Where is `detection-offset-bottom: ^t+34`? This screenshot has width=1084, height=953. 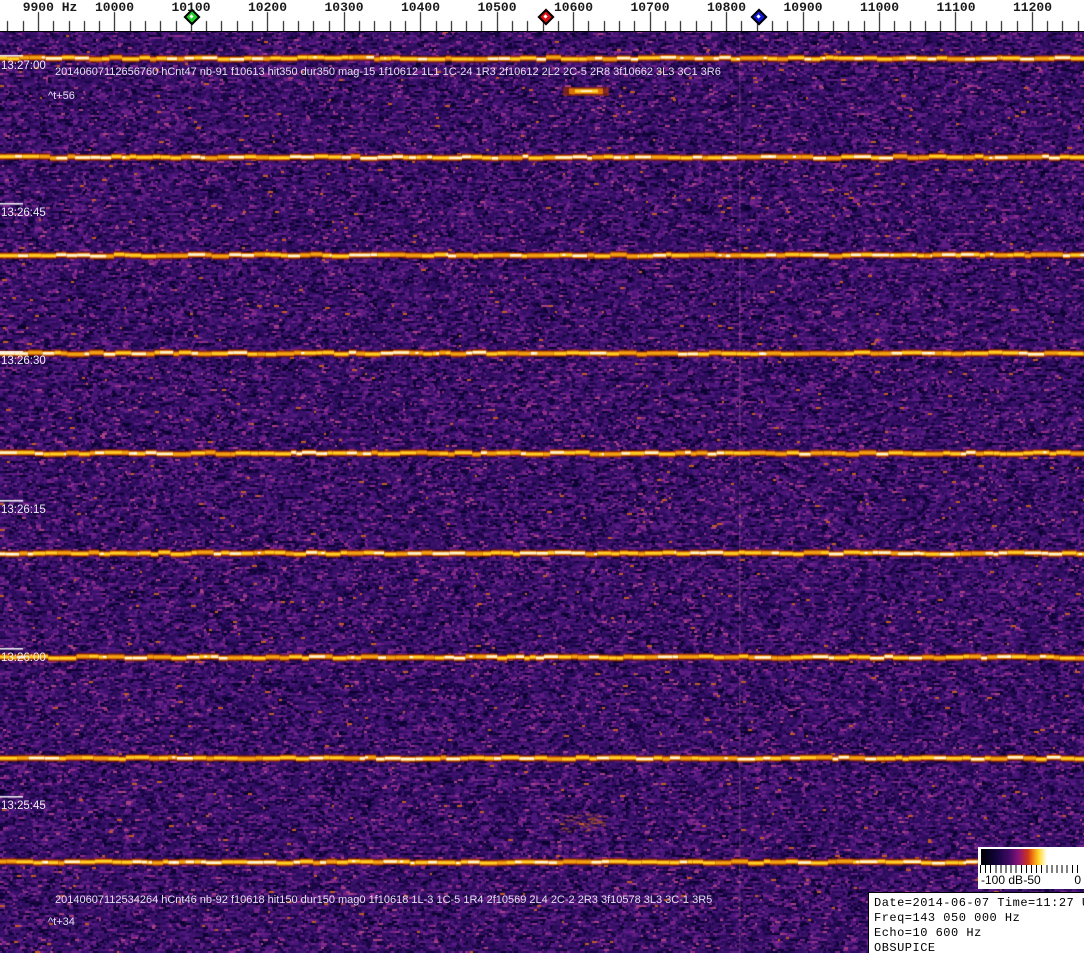 detection-offset-bottom: ^t+34 is located at coordinates (61, 922).